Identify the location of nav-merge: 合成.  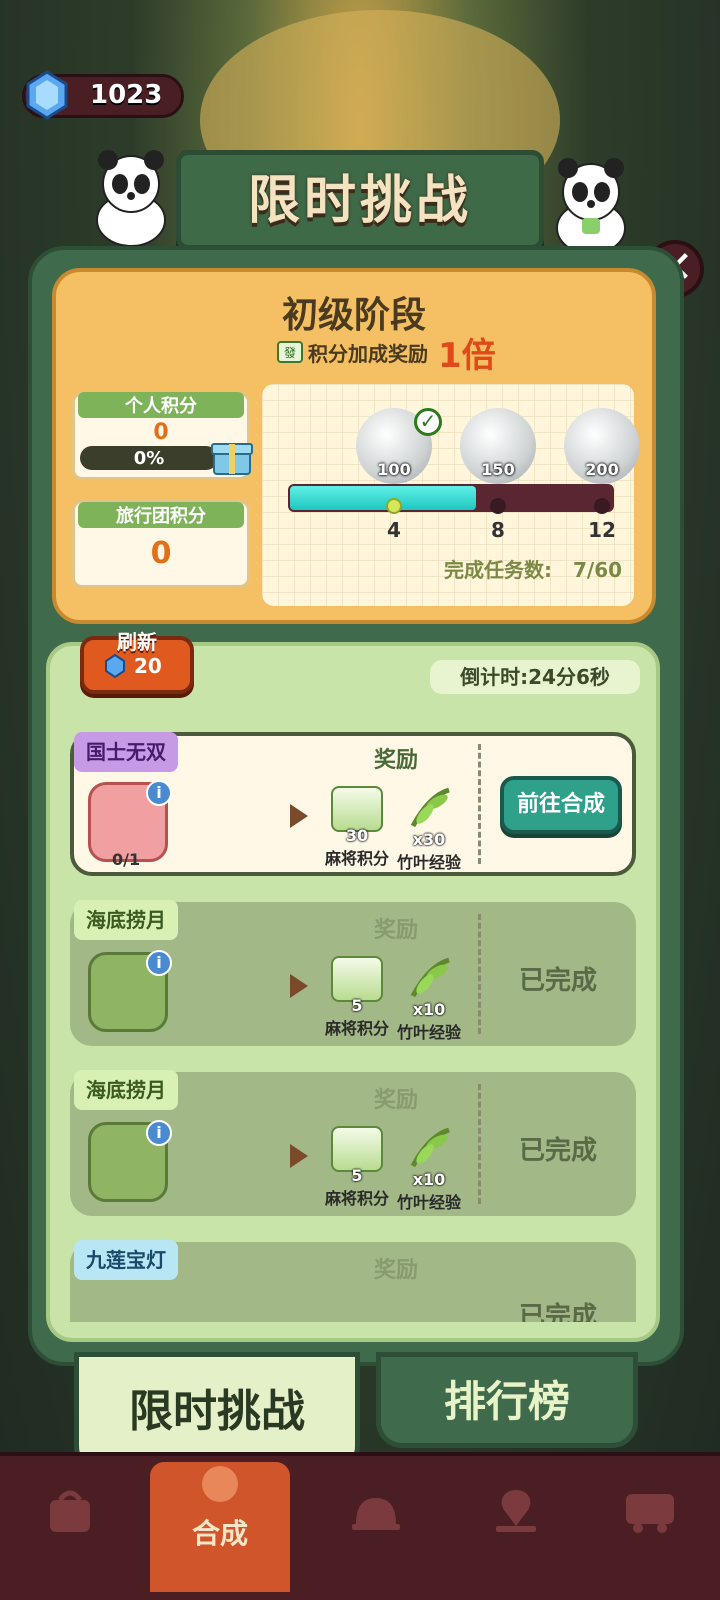
(220, 1527).